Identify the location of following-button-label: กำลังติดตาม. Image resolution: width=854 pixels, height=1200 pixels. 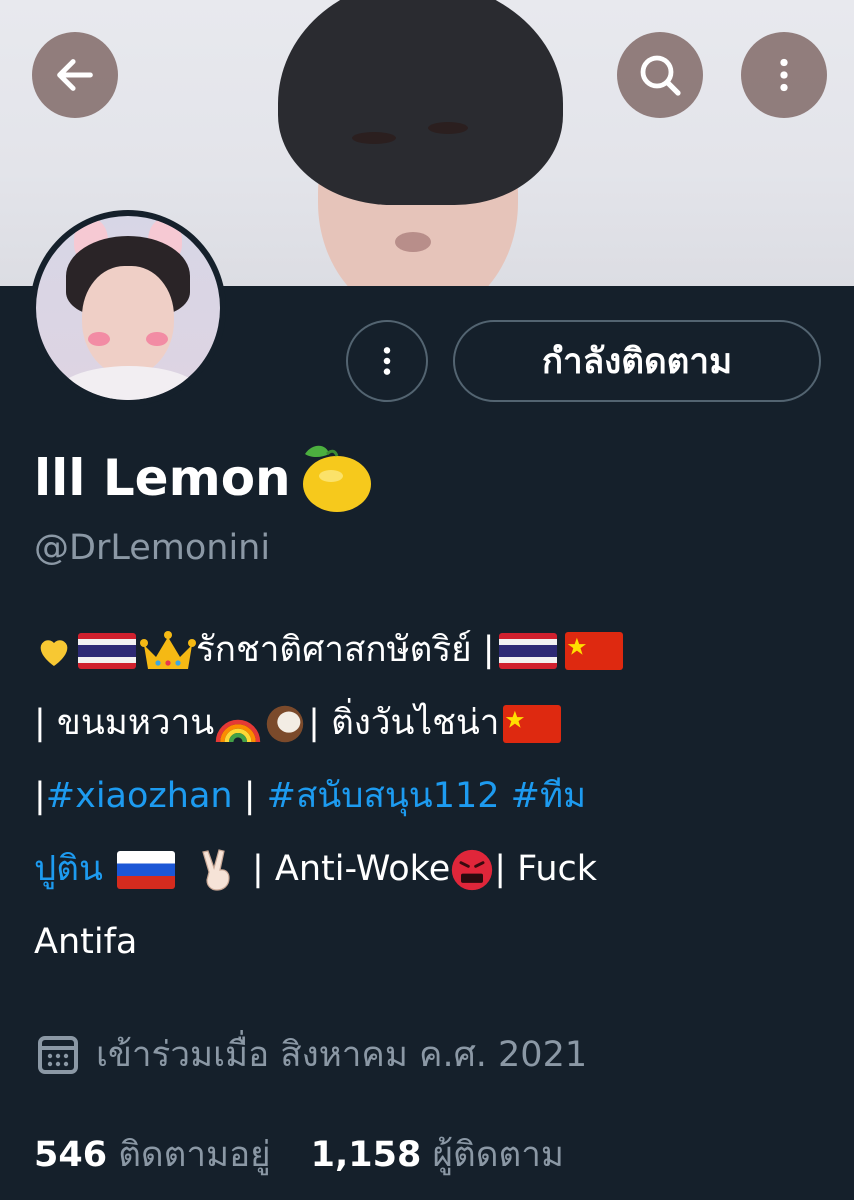
(637, 361).